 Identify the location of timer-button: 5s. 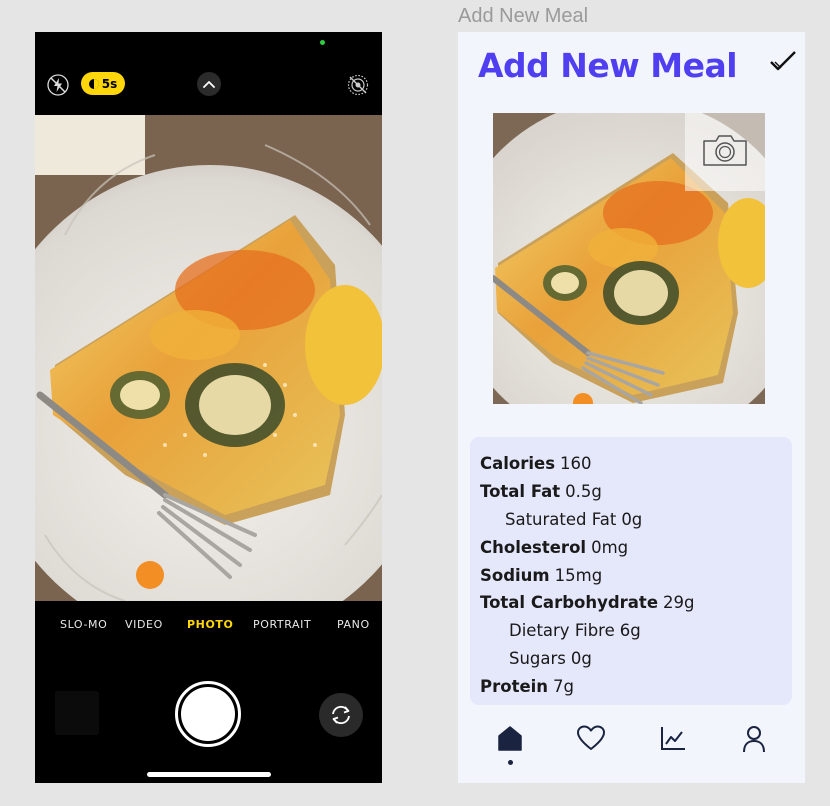
(103, 83).